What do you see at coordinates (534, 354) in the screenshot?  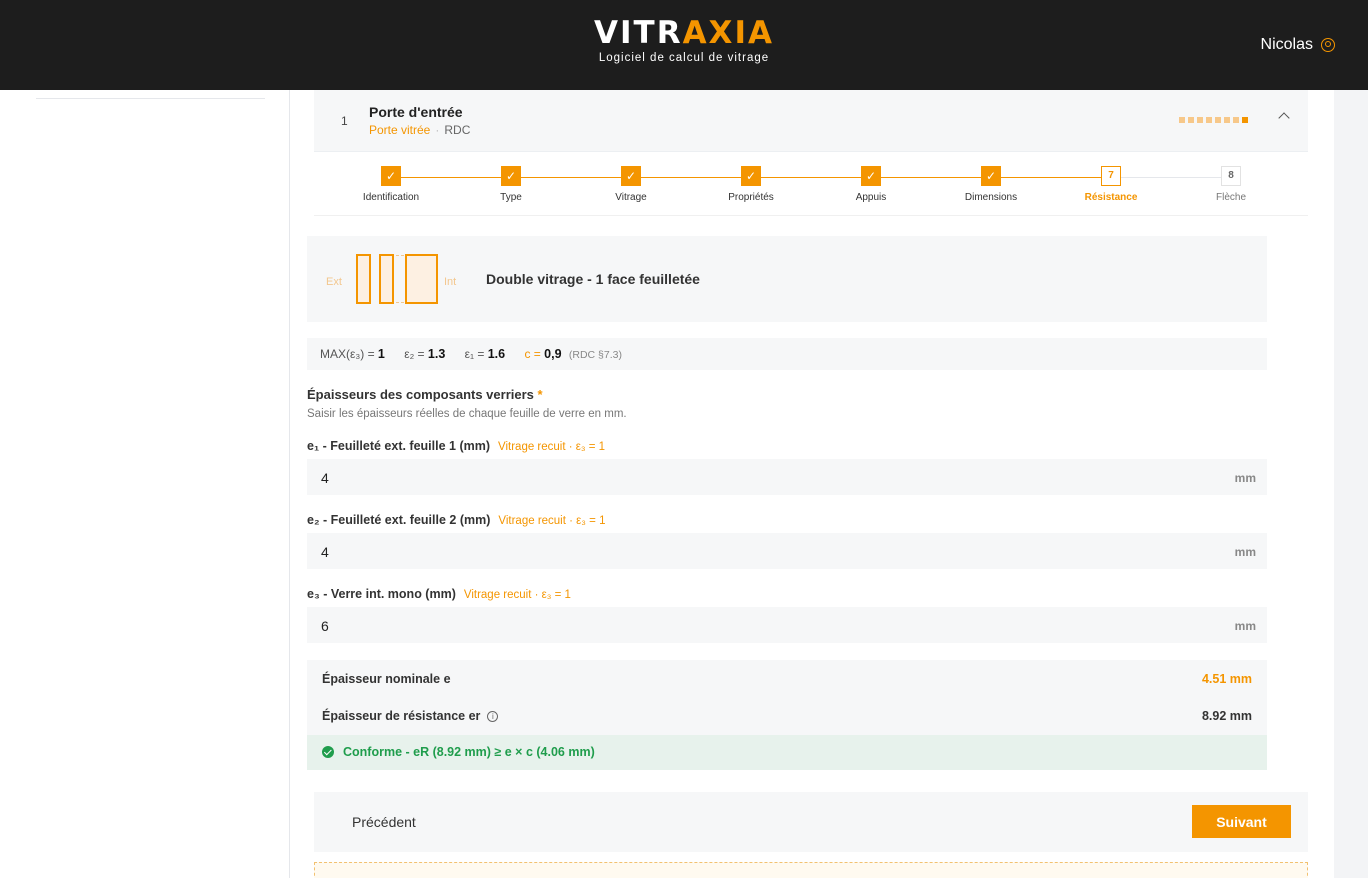 I see `c-label: c =` at bounding box center [534, 354].